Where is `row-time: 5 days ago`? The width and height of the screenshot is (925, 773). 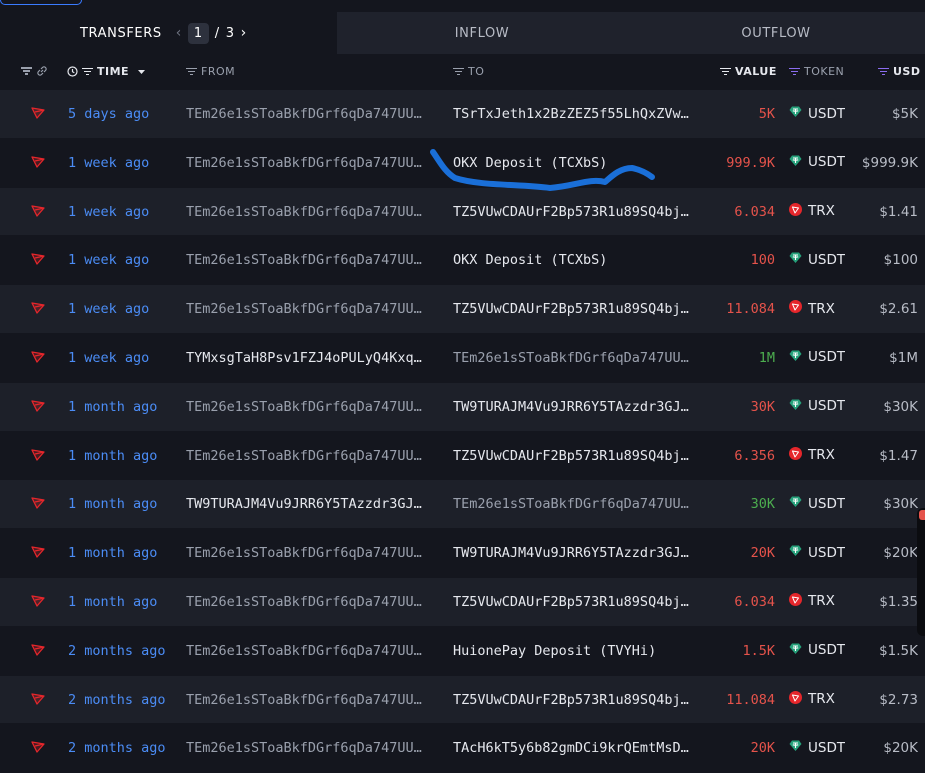
row-time: 5 days ago is located at coordinates (123, 114).